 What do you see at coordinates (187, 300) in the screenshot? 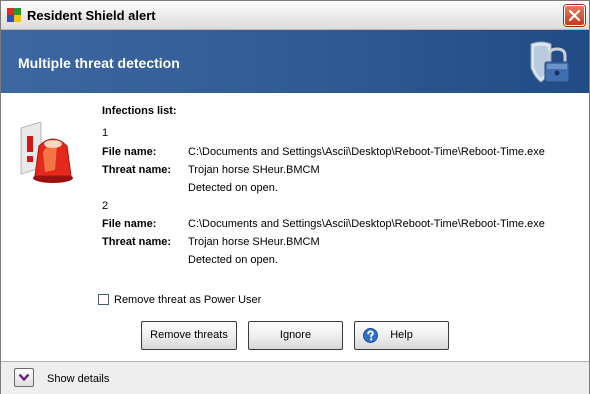
I see `power-user-label: Remove threat as Power User` at bounding box center [187, 300].